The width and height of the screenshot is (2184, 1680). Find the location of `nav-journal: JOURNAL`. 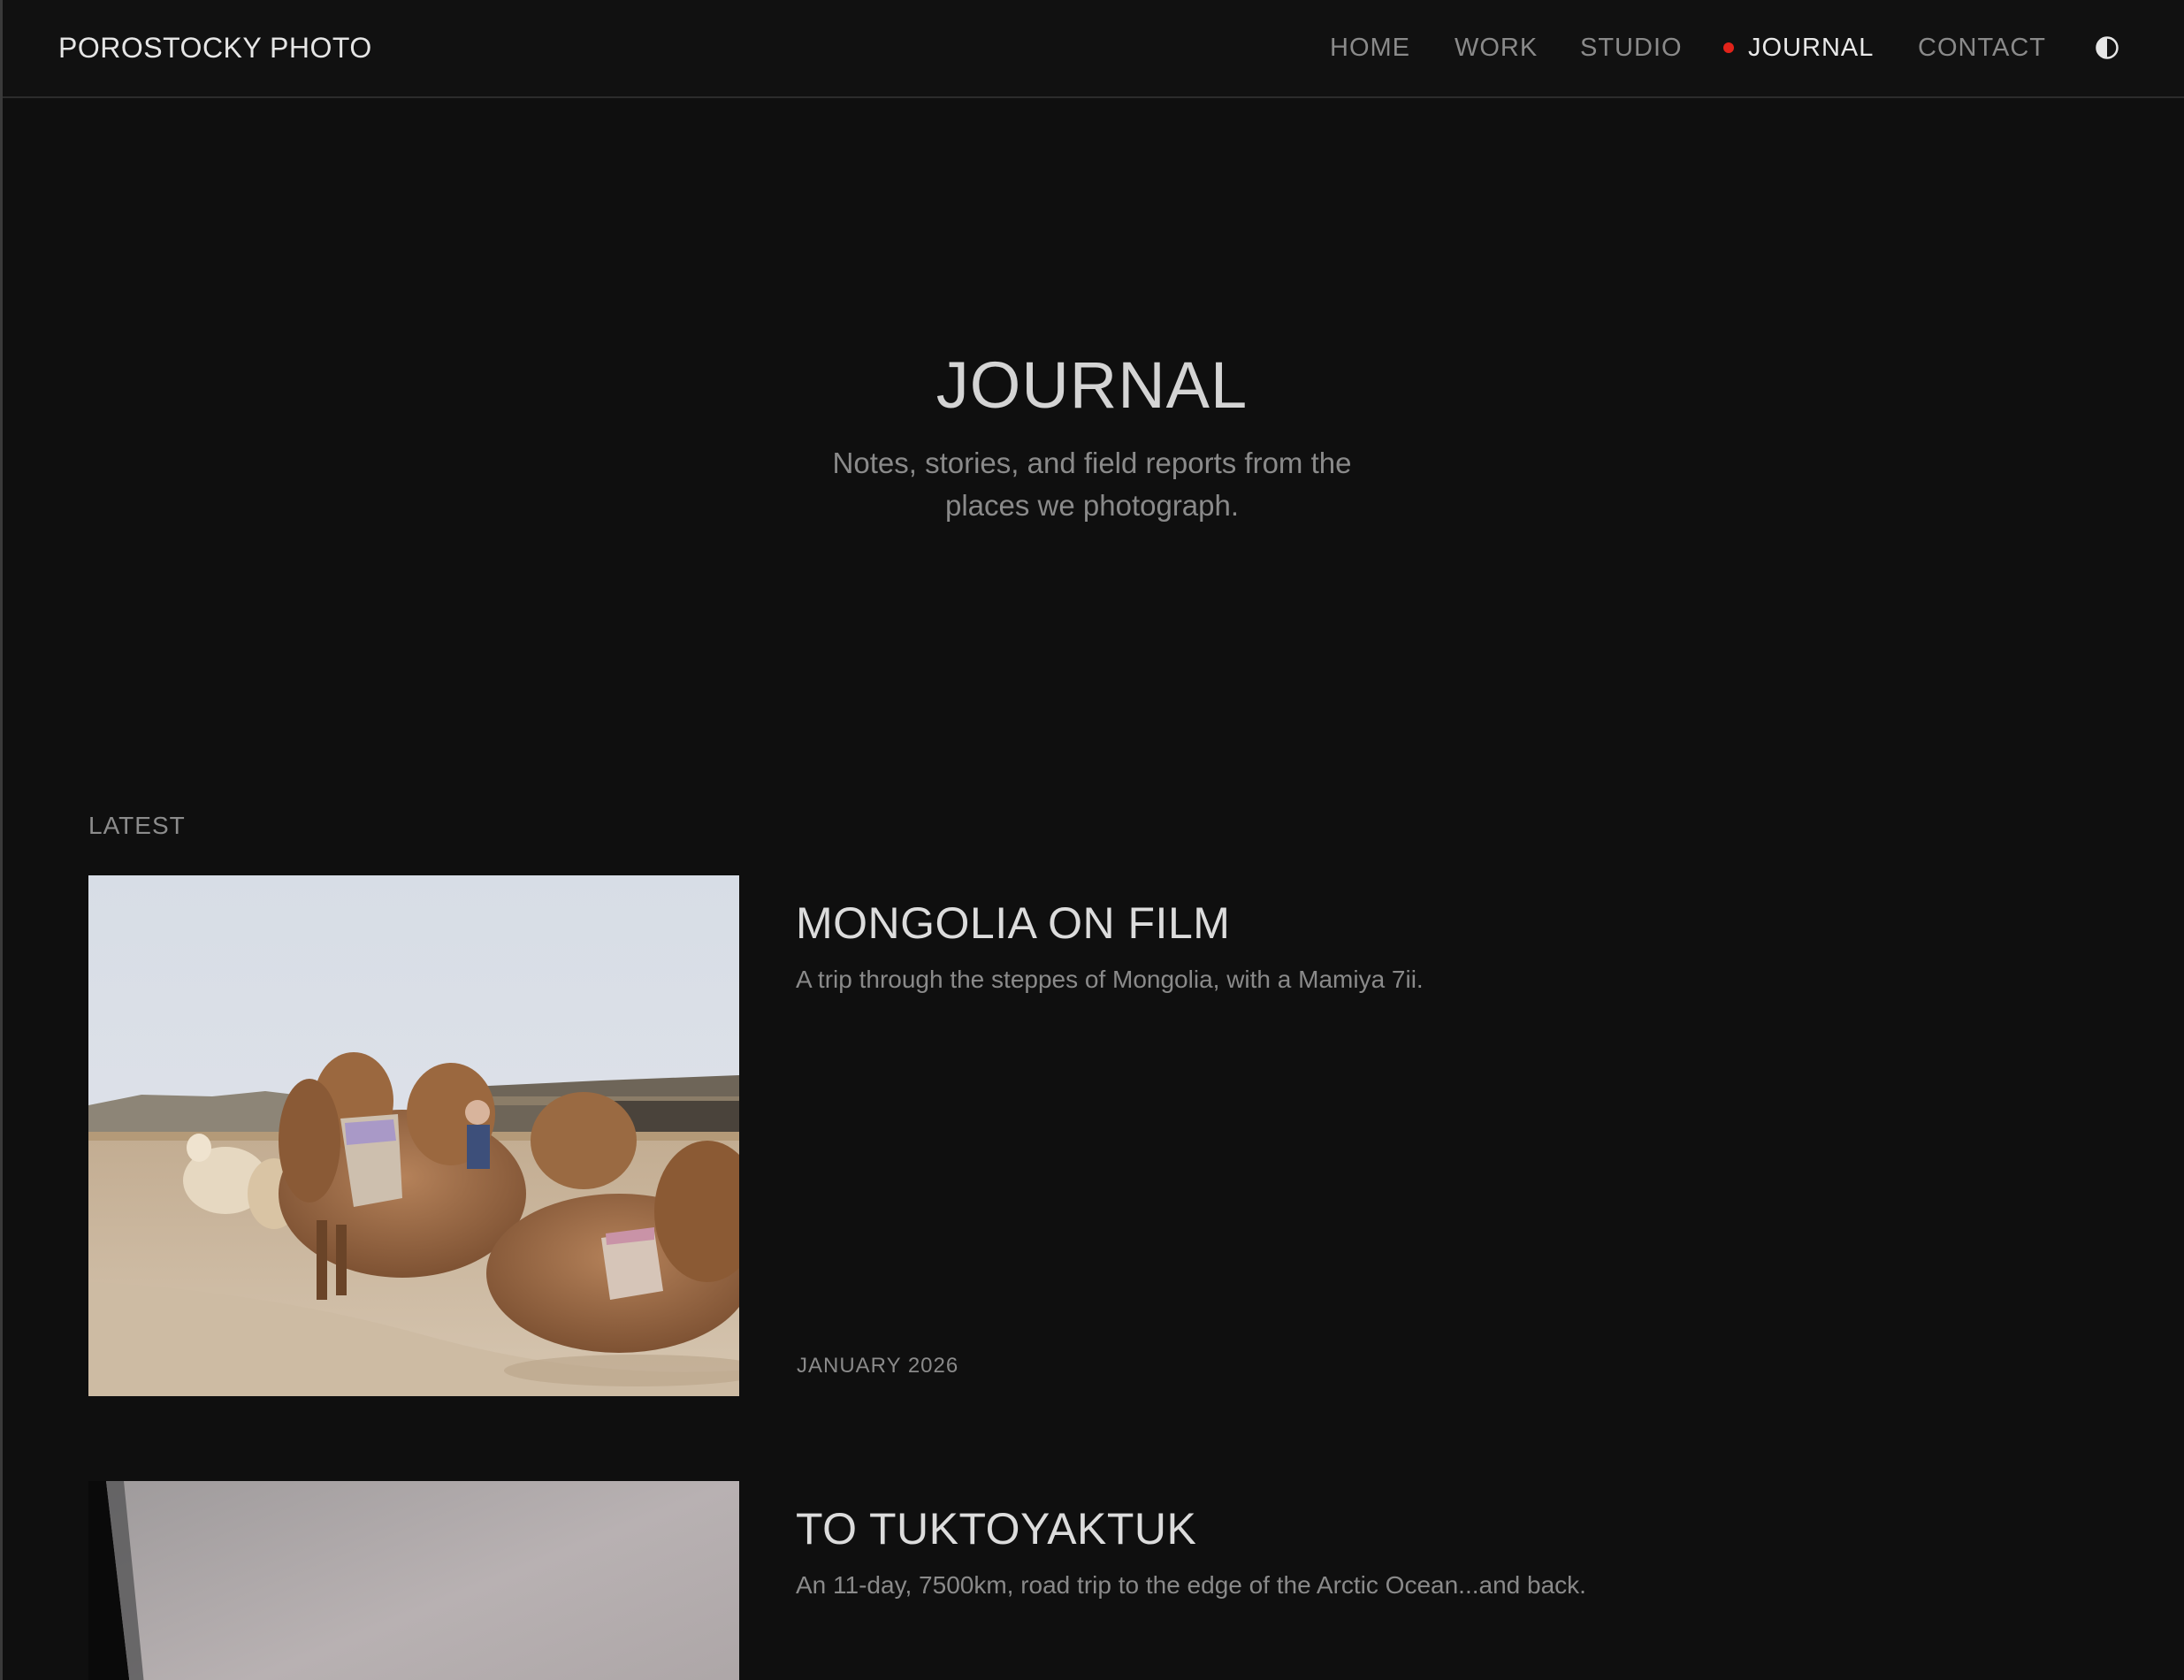

nav-journal: JOURNAL is located at coordinates (1811, 47).